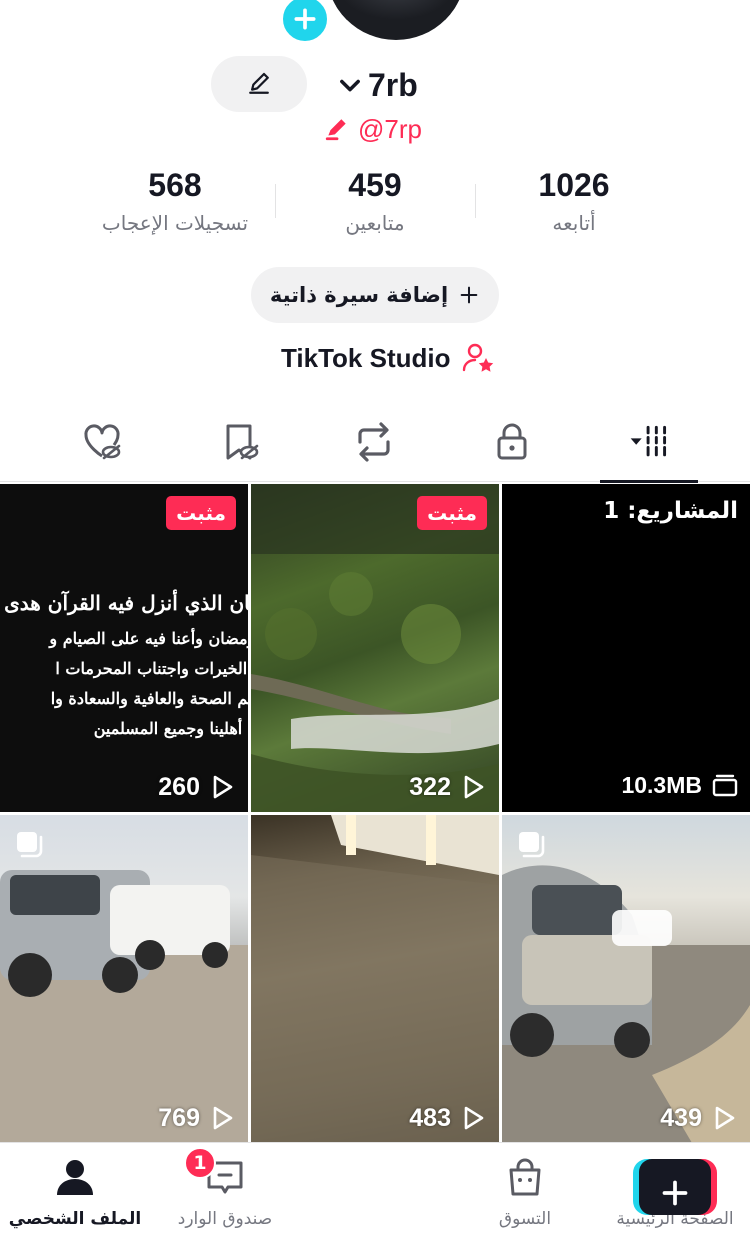  What do you see at coordinates (179, 786) in the screenshot?
I see `view-count: 260` at bounding box center [179, 786].